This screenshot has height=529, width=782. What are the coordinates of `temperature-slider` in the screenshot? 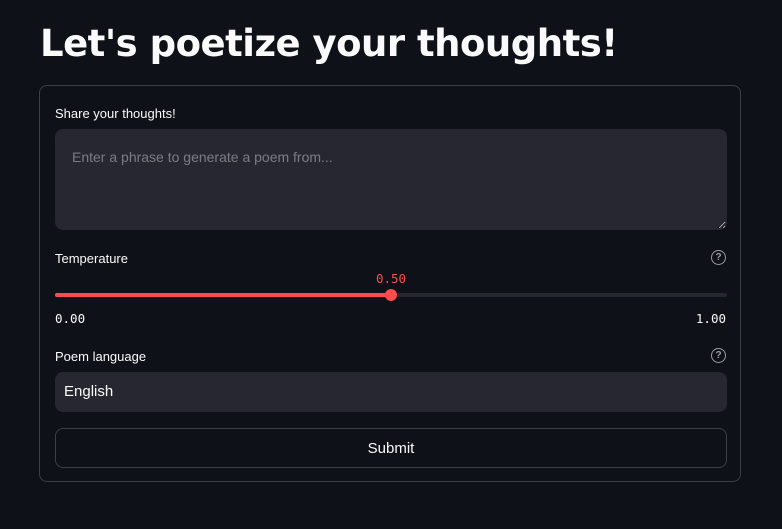 It's located at (391, 295).